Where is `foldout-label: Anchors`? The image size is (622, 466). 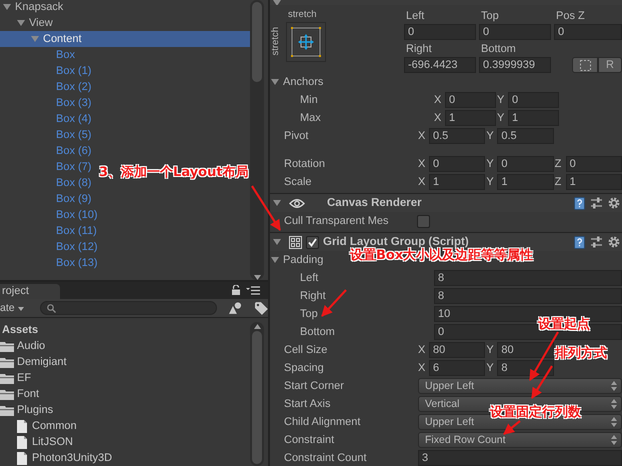 foldout-label: Anchors is located at coordinates (297, 82).